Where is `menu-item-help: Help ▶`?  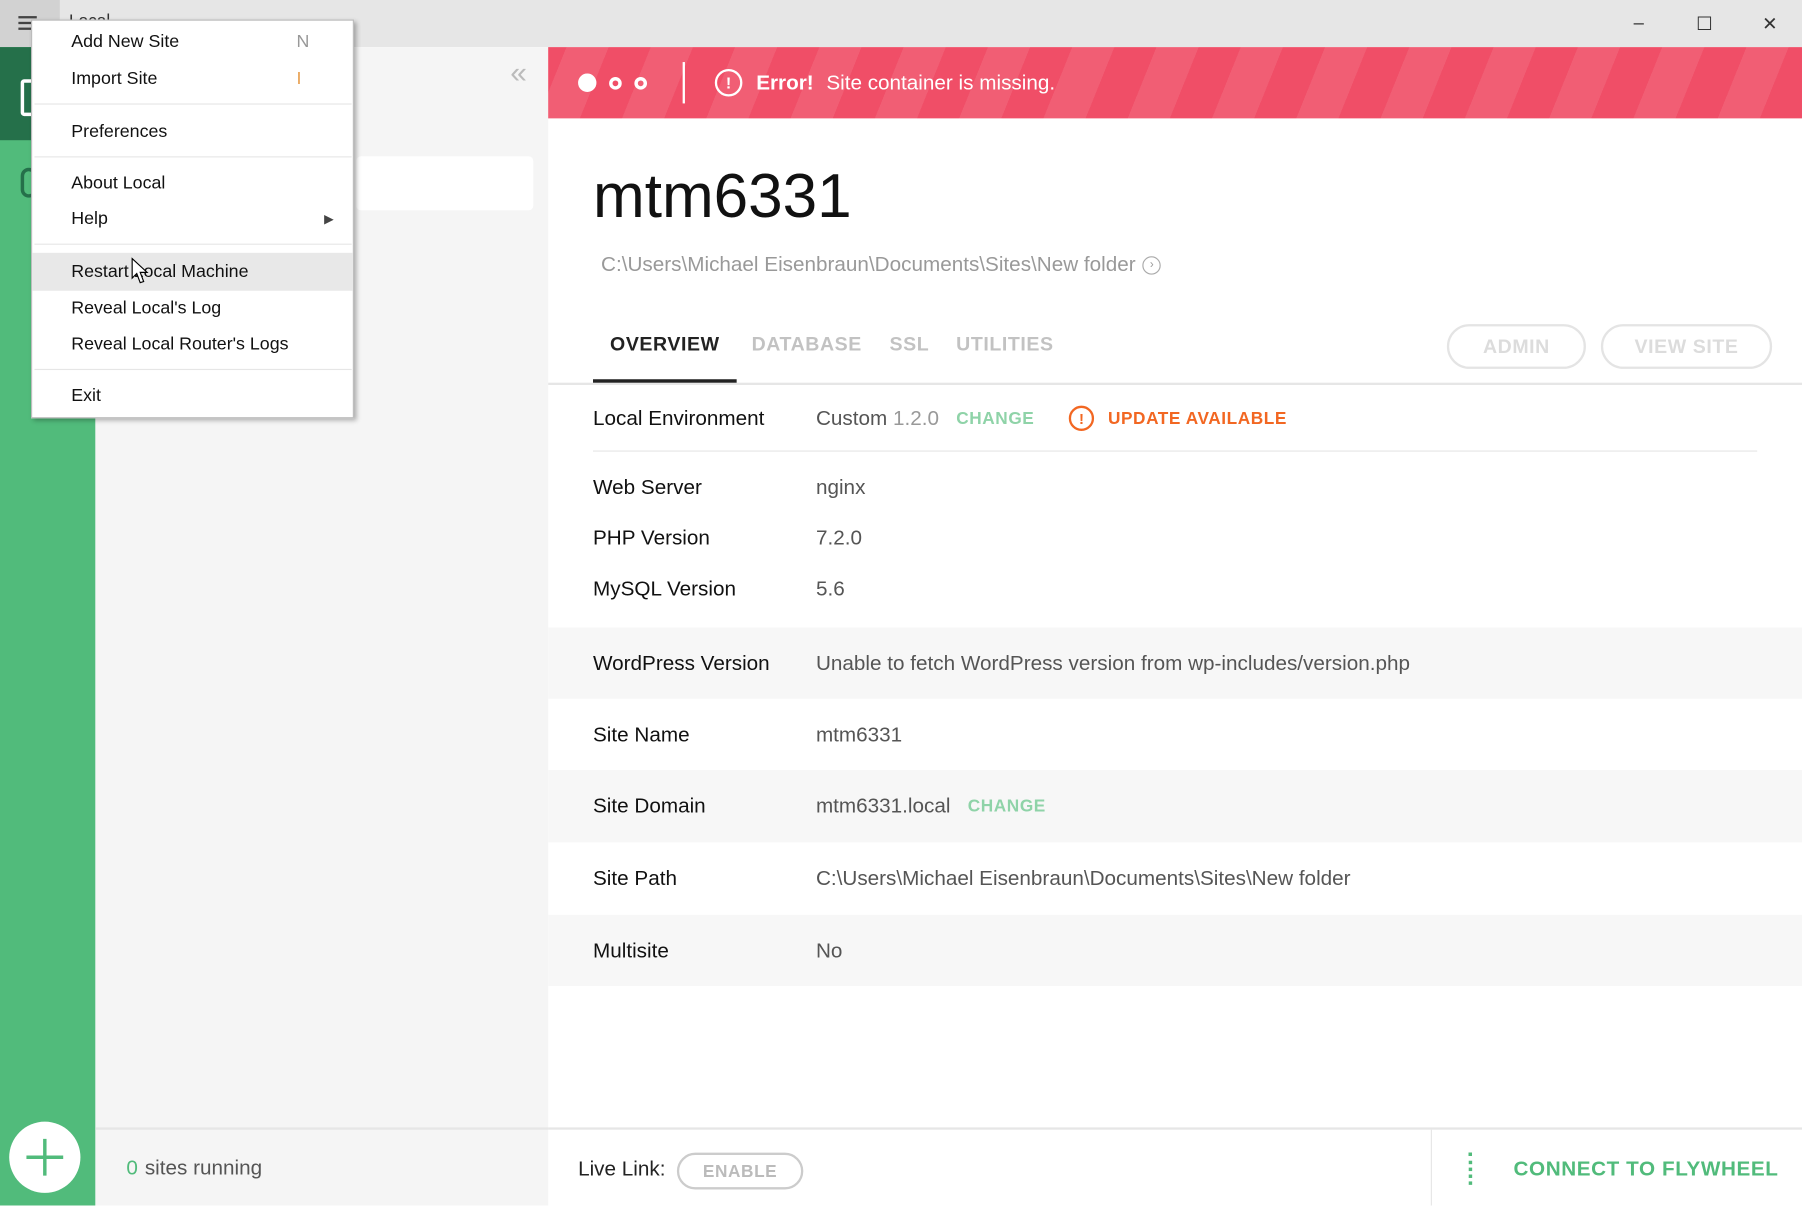 menu-item-help: Help ▶ is located at coordinates (192, 218).